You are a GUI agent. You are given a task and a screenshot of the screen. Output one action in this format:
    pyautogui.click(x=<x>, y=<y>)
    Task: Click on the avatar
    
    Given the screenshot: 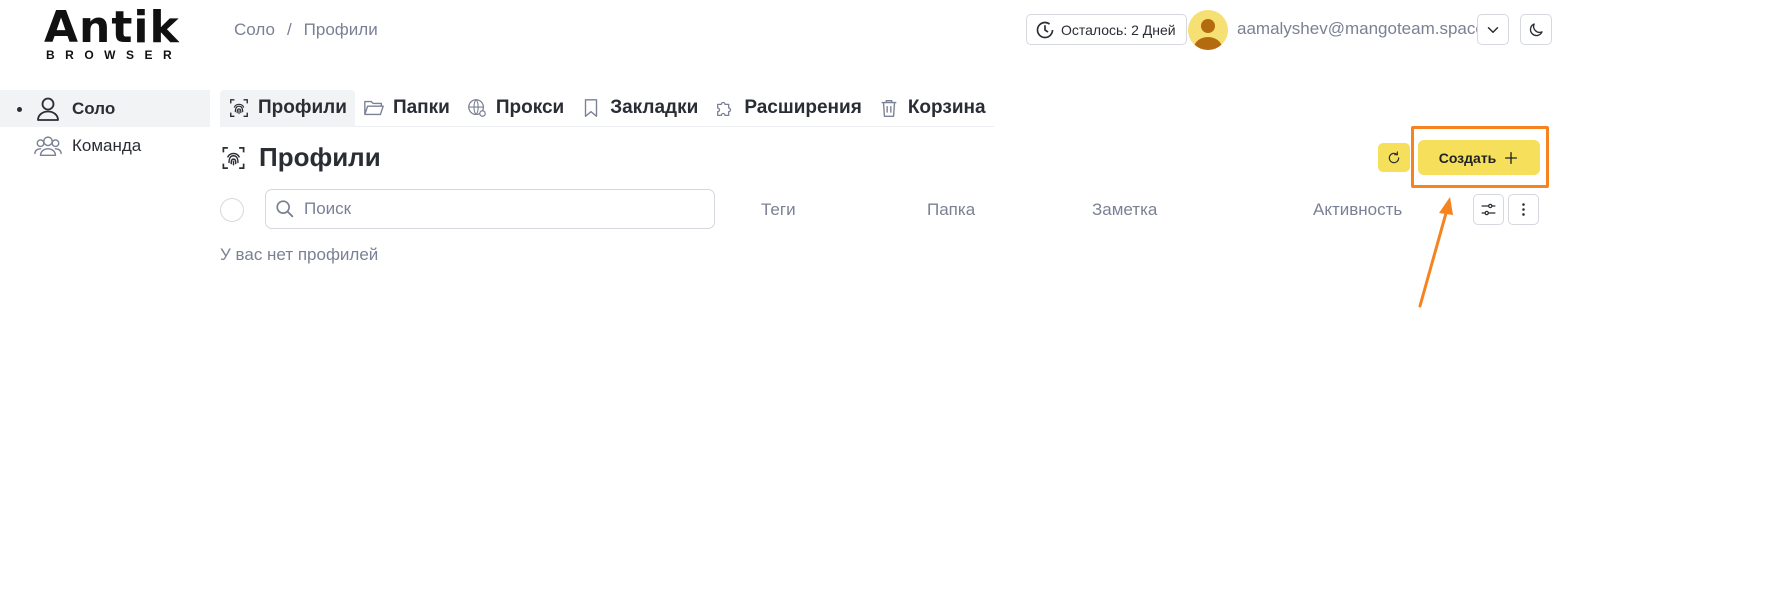 What is the action you would take?
    pyautogui.click(x=1208, y=30)
    